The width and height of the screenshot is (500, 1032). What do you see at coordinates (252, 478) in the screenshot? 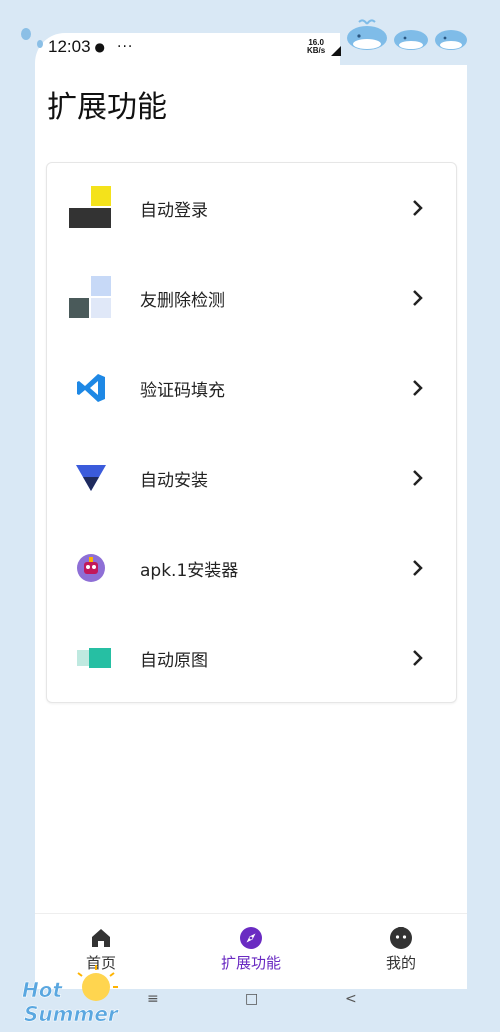
I see `feature-row-auto-install: 自动安装` at bounding box center [252, 478].